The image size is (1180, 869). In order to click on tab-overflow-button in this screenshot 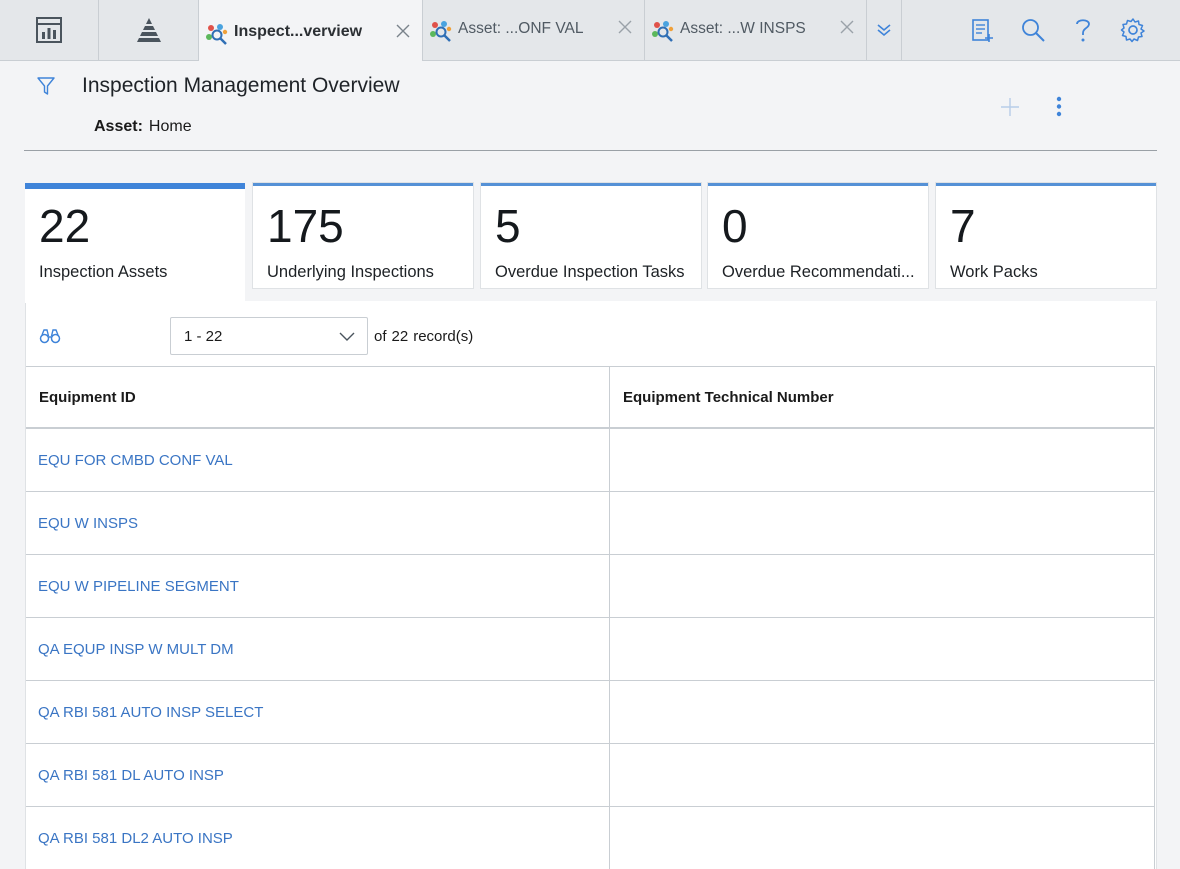, I will do `click(884, 30)`.